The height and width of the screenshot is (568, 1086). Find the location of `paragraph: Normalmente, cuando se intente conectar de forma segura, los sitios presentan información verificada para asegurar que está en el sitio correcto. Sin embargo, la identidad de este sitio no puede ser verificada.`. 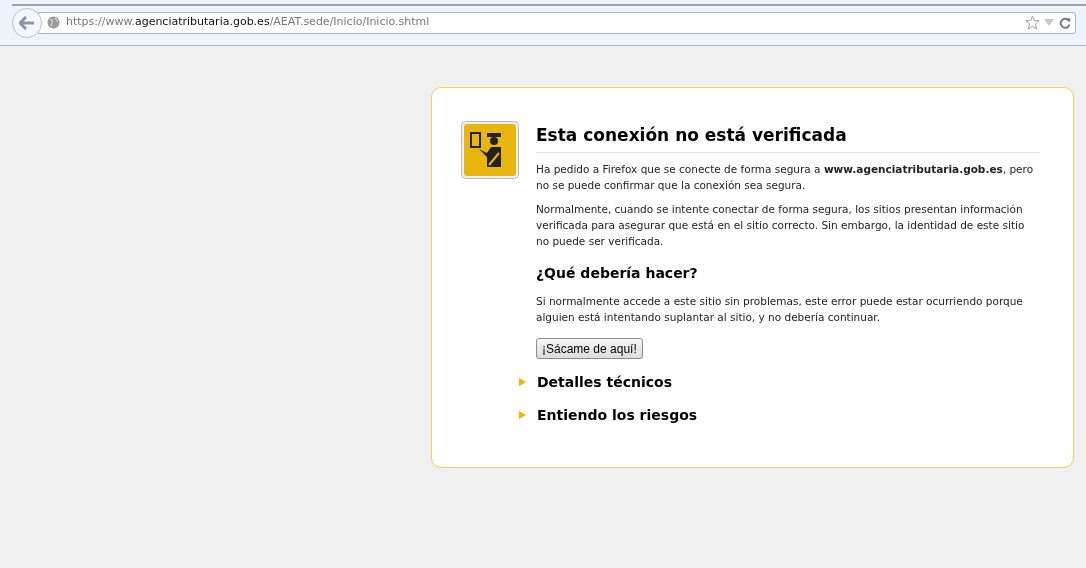

paragraph: Normalmente, cuando se intente conectar de forma segura, los sitios presentan información verificada para asegurar que está en el sitio correcto. Sin embargo, la identidad de este sitio no puede ser verificada. is located at coordinates (781, 225).